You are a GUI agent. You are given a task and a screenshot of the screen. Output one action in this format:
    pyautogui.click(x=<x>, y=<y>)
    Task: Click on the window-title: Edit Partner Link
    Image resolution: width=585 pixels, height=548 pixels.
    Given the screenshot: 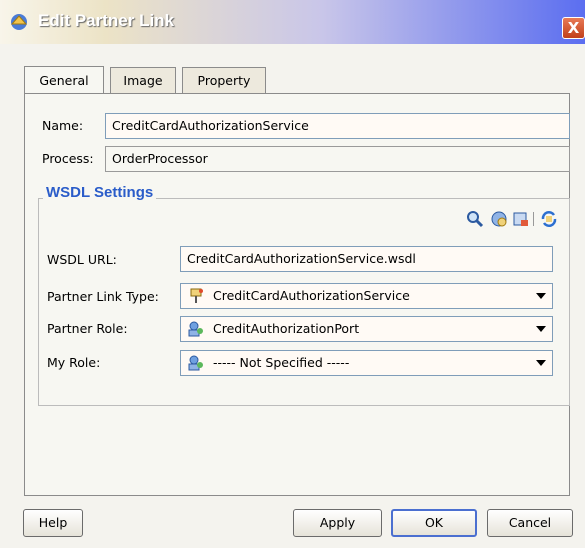 What is the action you would take?
    pyautogui.click(x=106, y=20)
    